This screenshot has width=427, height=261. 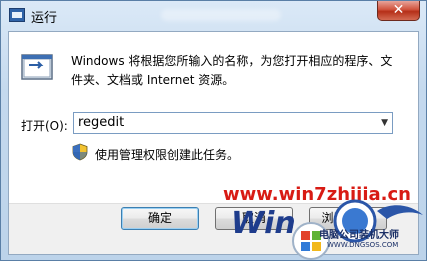 I want to click on open-label: 打开(O):, so click(x=44, y=126).